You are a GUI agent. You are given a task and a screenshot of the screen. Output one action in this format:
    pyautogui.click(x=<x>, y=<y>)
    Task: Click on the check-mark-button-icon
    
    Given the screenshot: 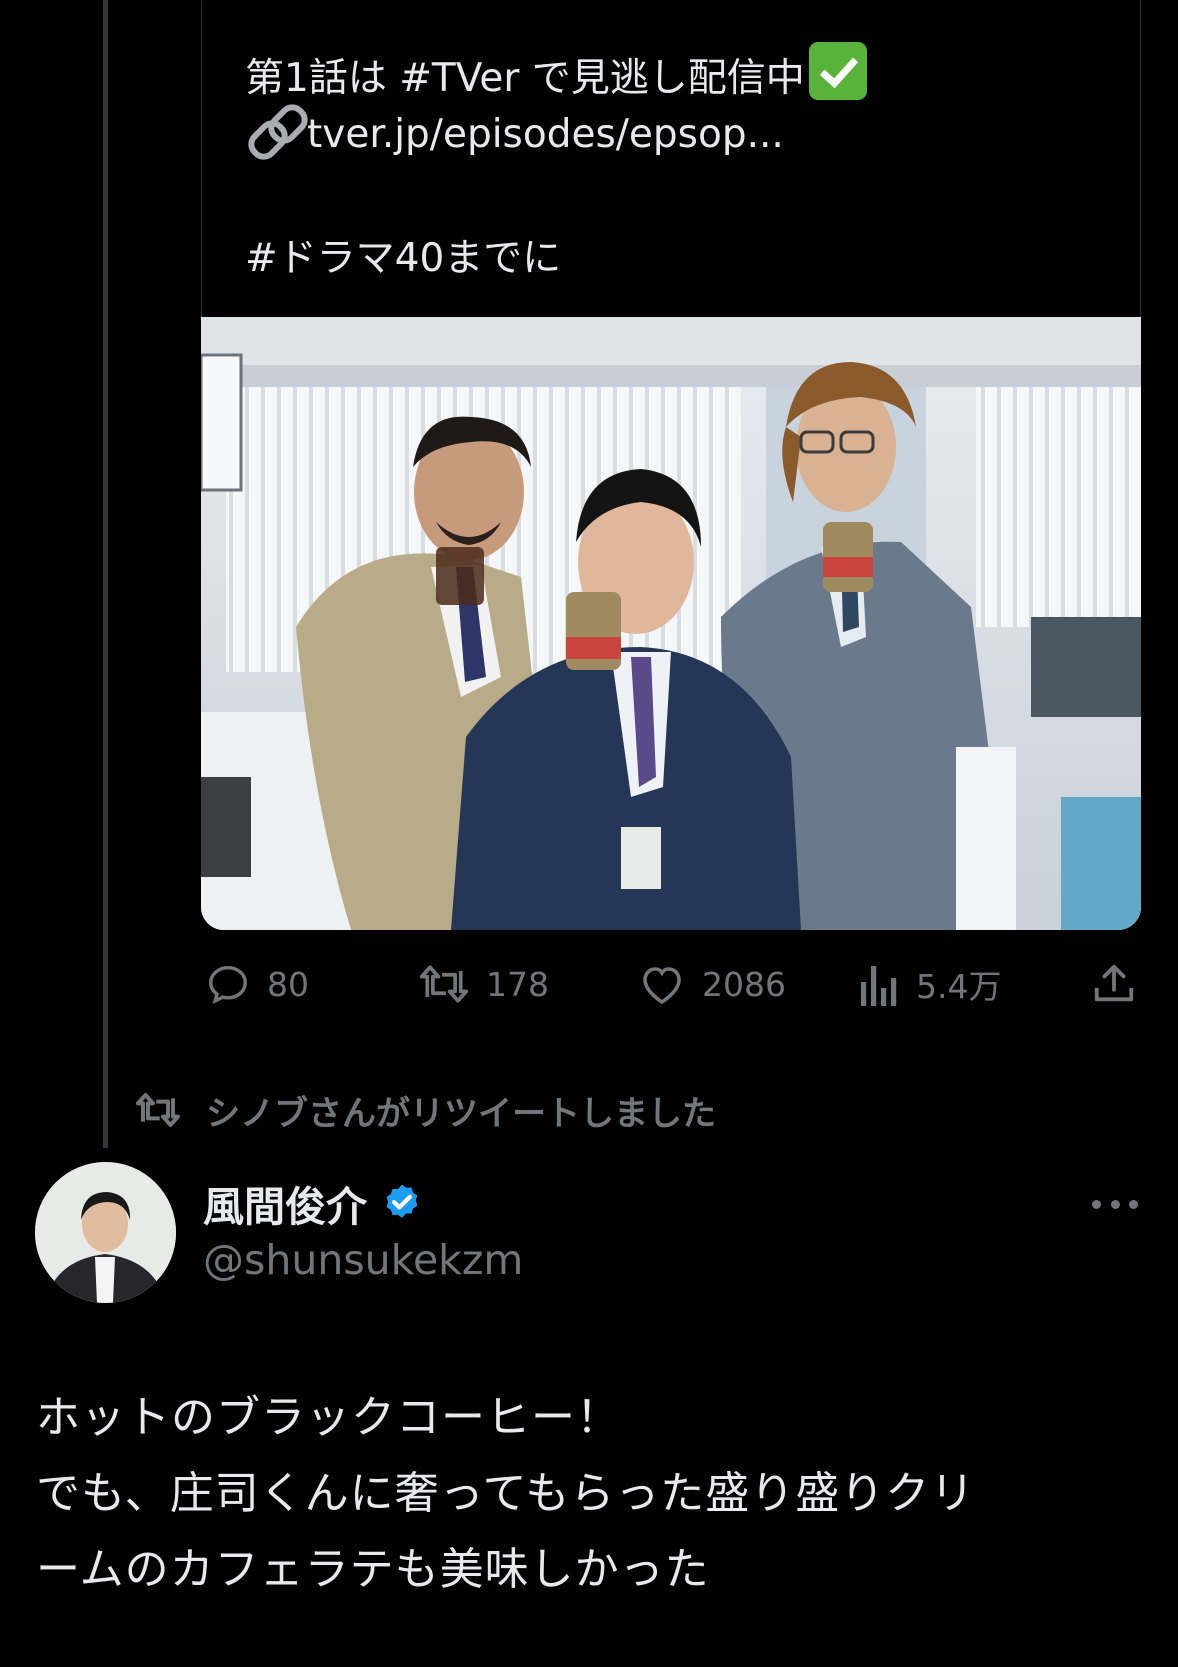 What is the action you would take?
    pyautogui.click(x=837, y=71)
    